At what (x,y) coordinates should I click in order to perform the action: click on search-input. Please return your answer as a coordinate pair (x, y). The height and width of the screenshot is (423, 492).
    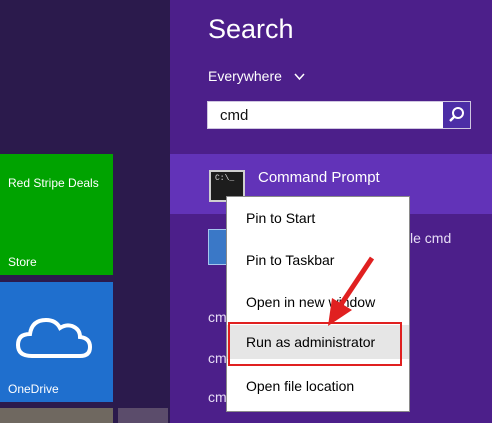
    Looking at the image, I should click on (325, 115).